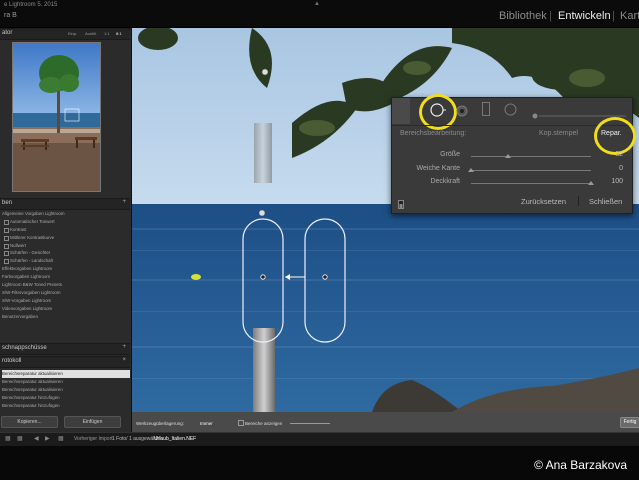 Image resolution: width=639 pixels, height=480 pixels. Describe the element at coordinates (12, 361) in the screenshot. I see `history-title: rotokoll` at that location.